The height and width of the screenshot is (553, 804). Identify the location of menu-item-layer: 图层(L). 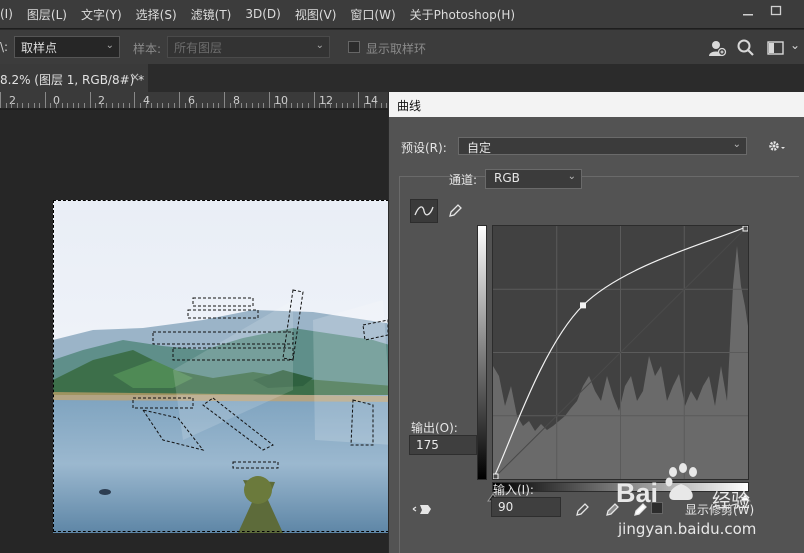
(47, 14).